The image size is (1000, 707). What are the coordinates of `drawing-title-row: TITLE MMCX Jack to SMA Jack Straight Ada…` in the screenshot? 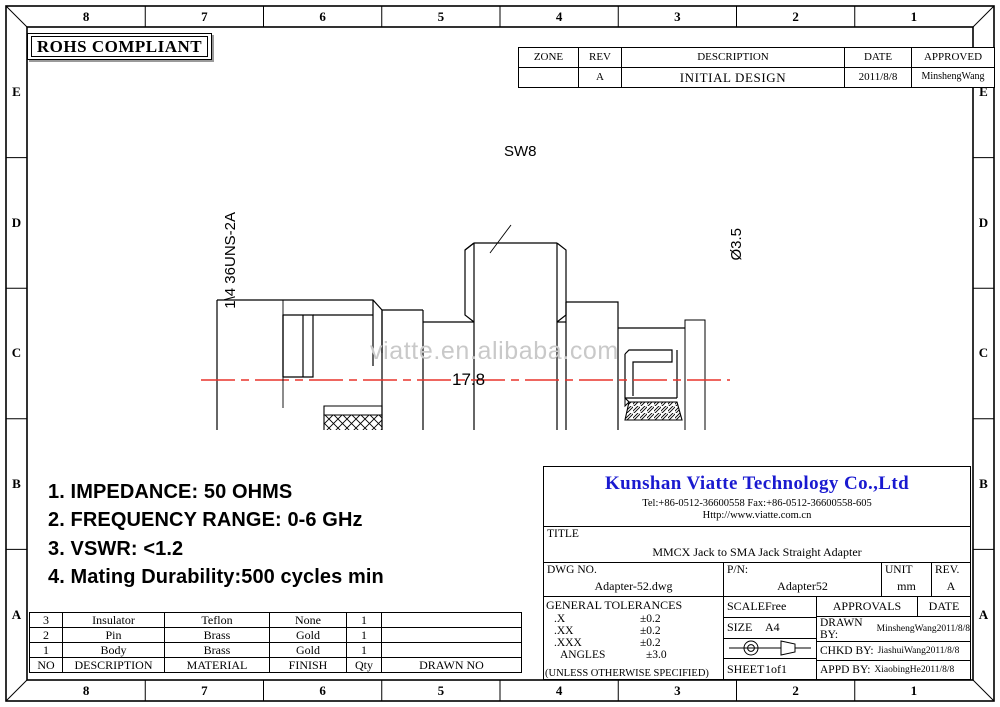 It's located at (757, 545).